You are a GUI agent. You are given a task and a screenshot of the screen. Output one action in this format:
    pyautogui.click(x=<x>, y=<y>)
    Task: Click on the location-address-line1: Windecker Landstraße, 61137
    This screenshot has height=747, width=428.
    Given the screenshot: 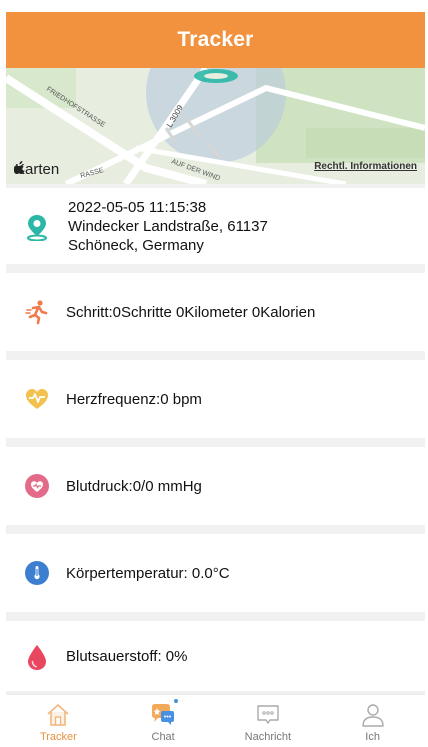 What is the action you would take?
    pyautogui.click(x=168, y=226)
    